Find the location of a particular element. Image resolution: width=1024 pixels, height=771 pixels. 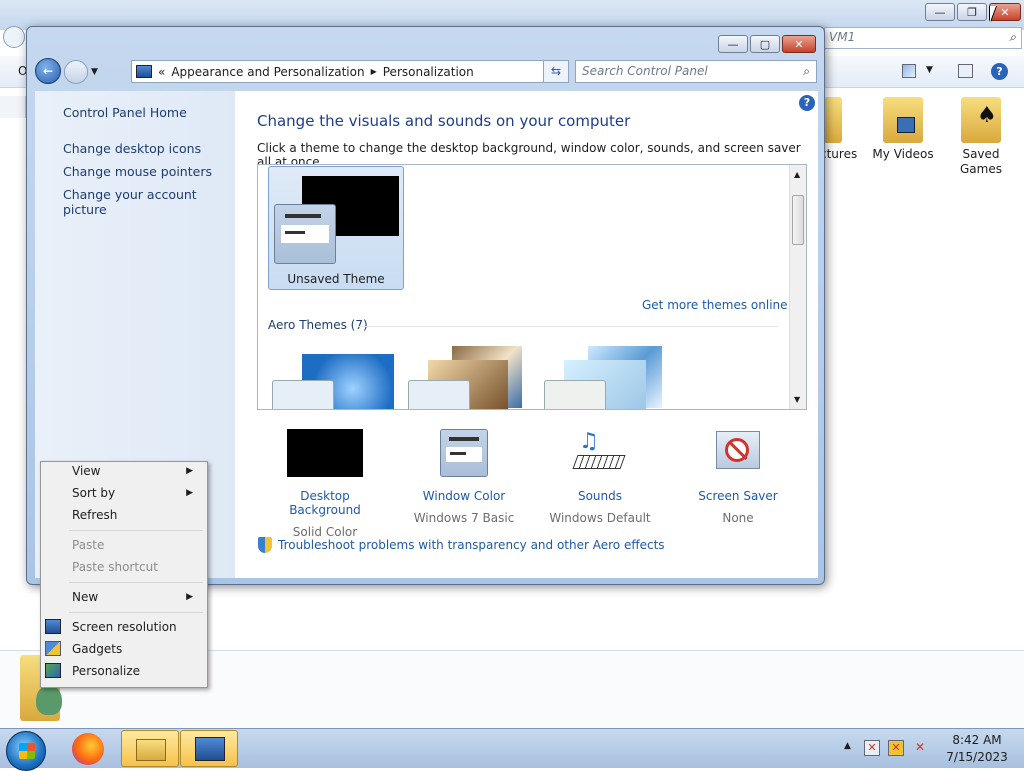

folder-label: Saved Games is located at coordinates (981, 161).